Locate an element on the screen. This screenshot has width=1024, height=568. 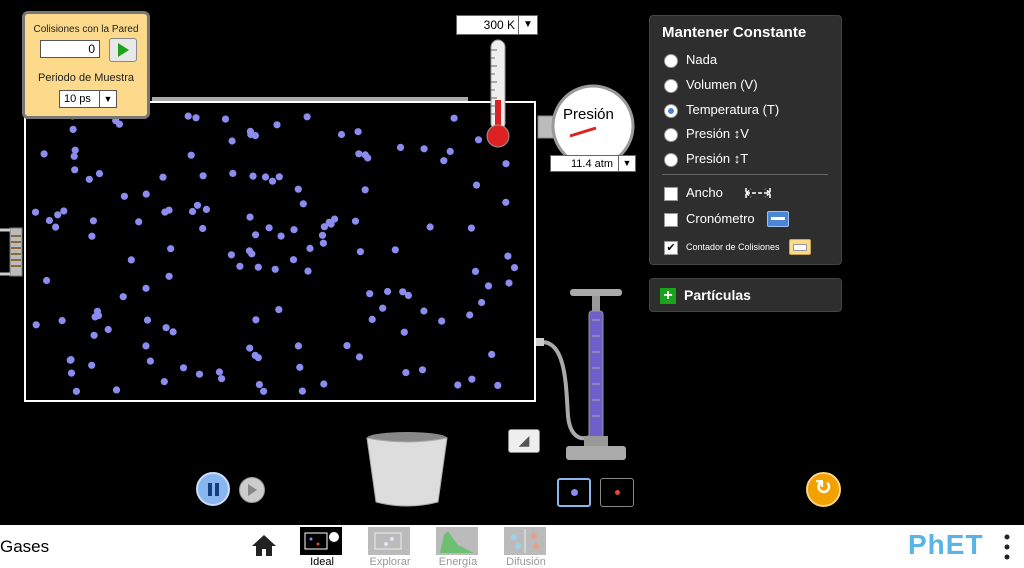
collision-counter-checkbox: ✔ is located at coordinates (671, 248).